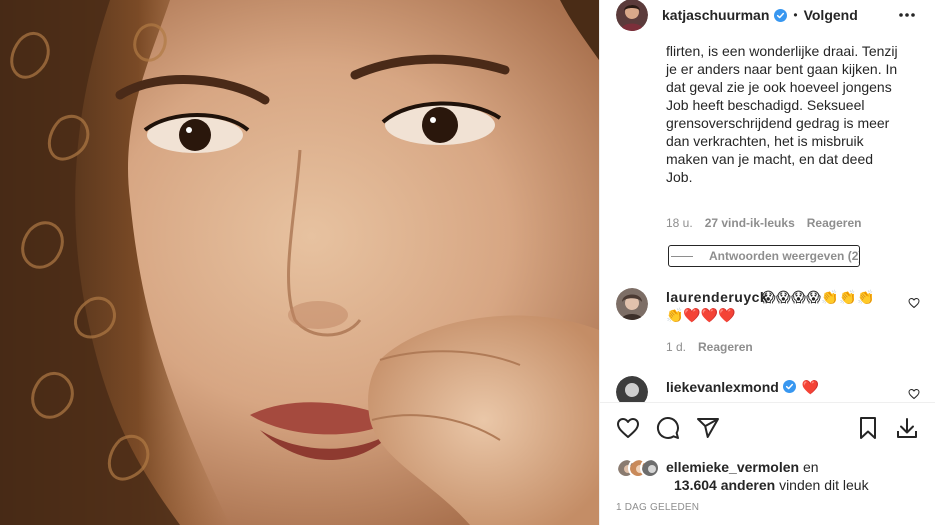 This screenshot has width=935, height=525. What do you see at coordinates (818, 297) in the screenshot?
I see `comment-emojis: 😱😱😱😱👏👏👏` at bounding box center [818, 297].